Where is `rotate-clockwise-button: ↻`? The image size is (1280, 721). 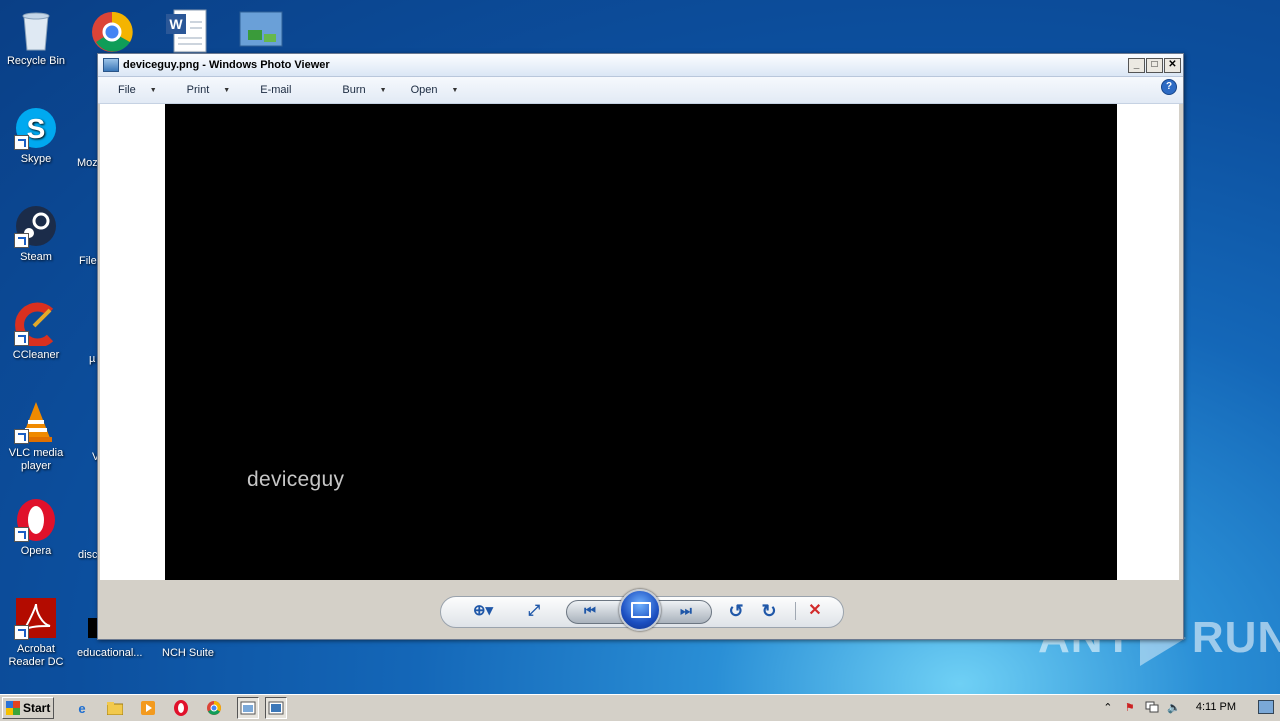
rotate-clockwise-button: ↻ is located at coordinates (769, 611).